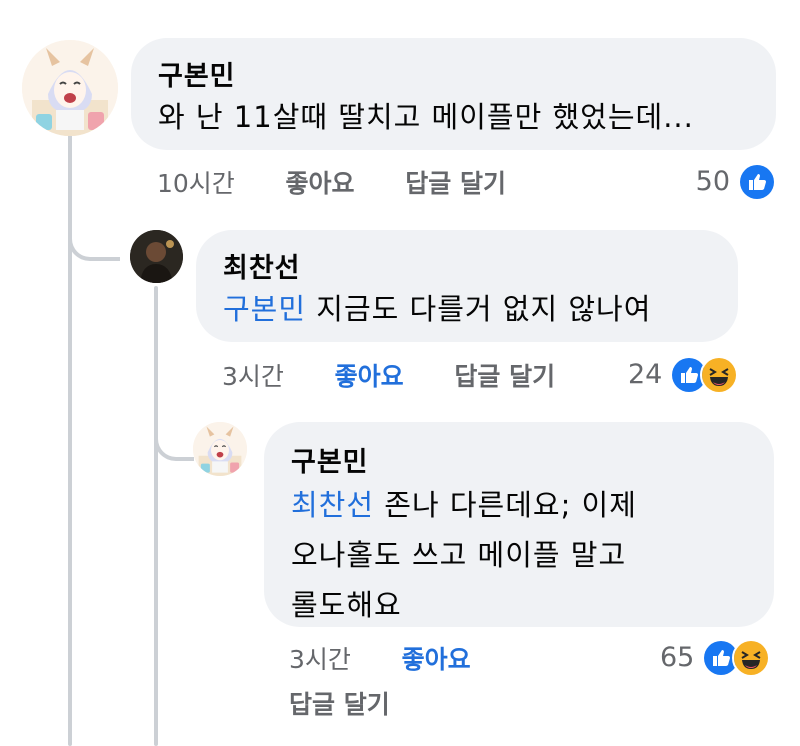  Describe the element at coordinates (712, 181) in the screenshot. I see `reaction-count: 50` at that location.